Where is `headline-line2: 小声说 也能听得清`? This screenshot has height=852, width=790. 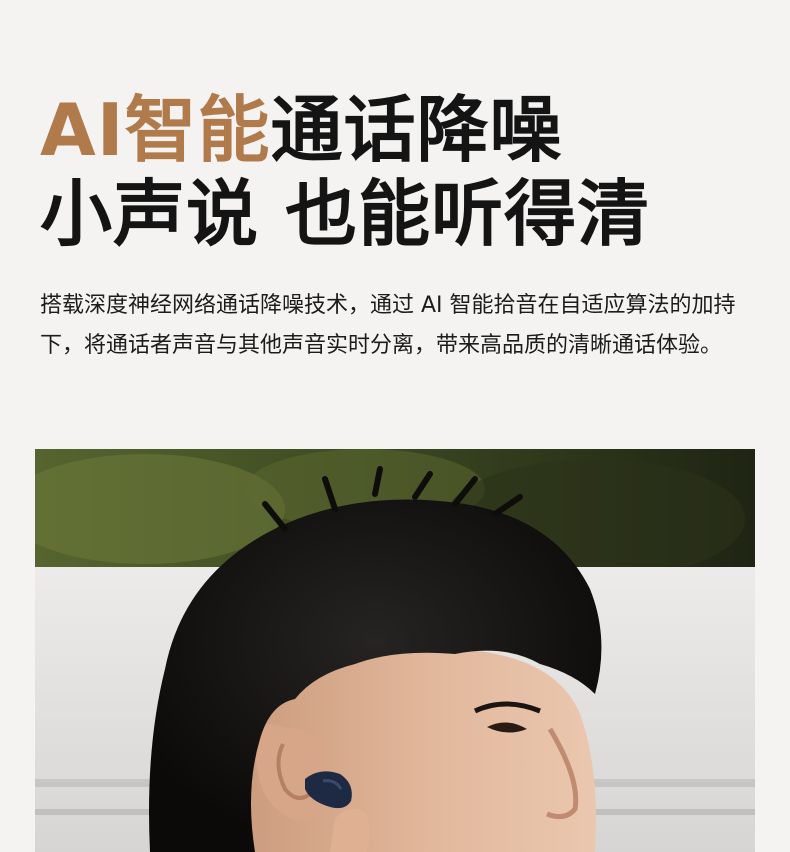 headline-line2: 小声说 也能听得清 is located at coordinates (345, 214).